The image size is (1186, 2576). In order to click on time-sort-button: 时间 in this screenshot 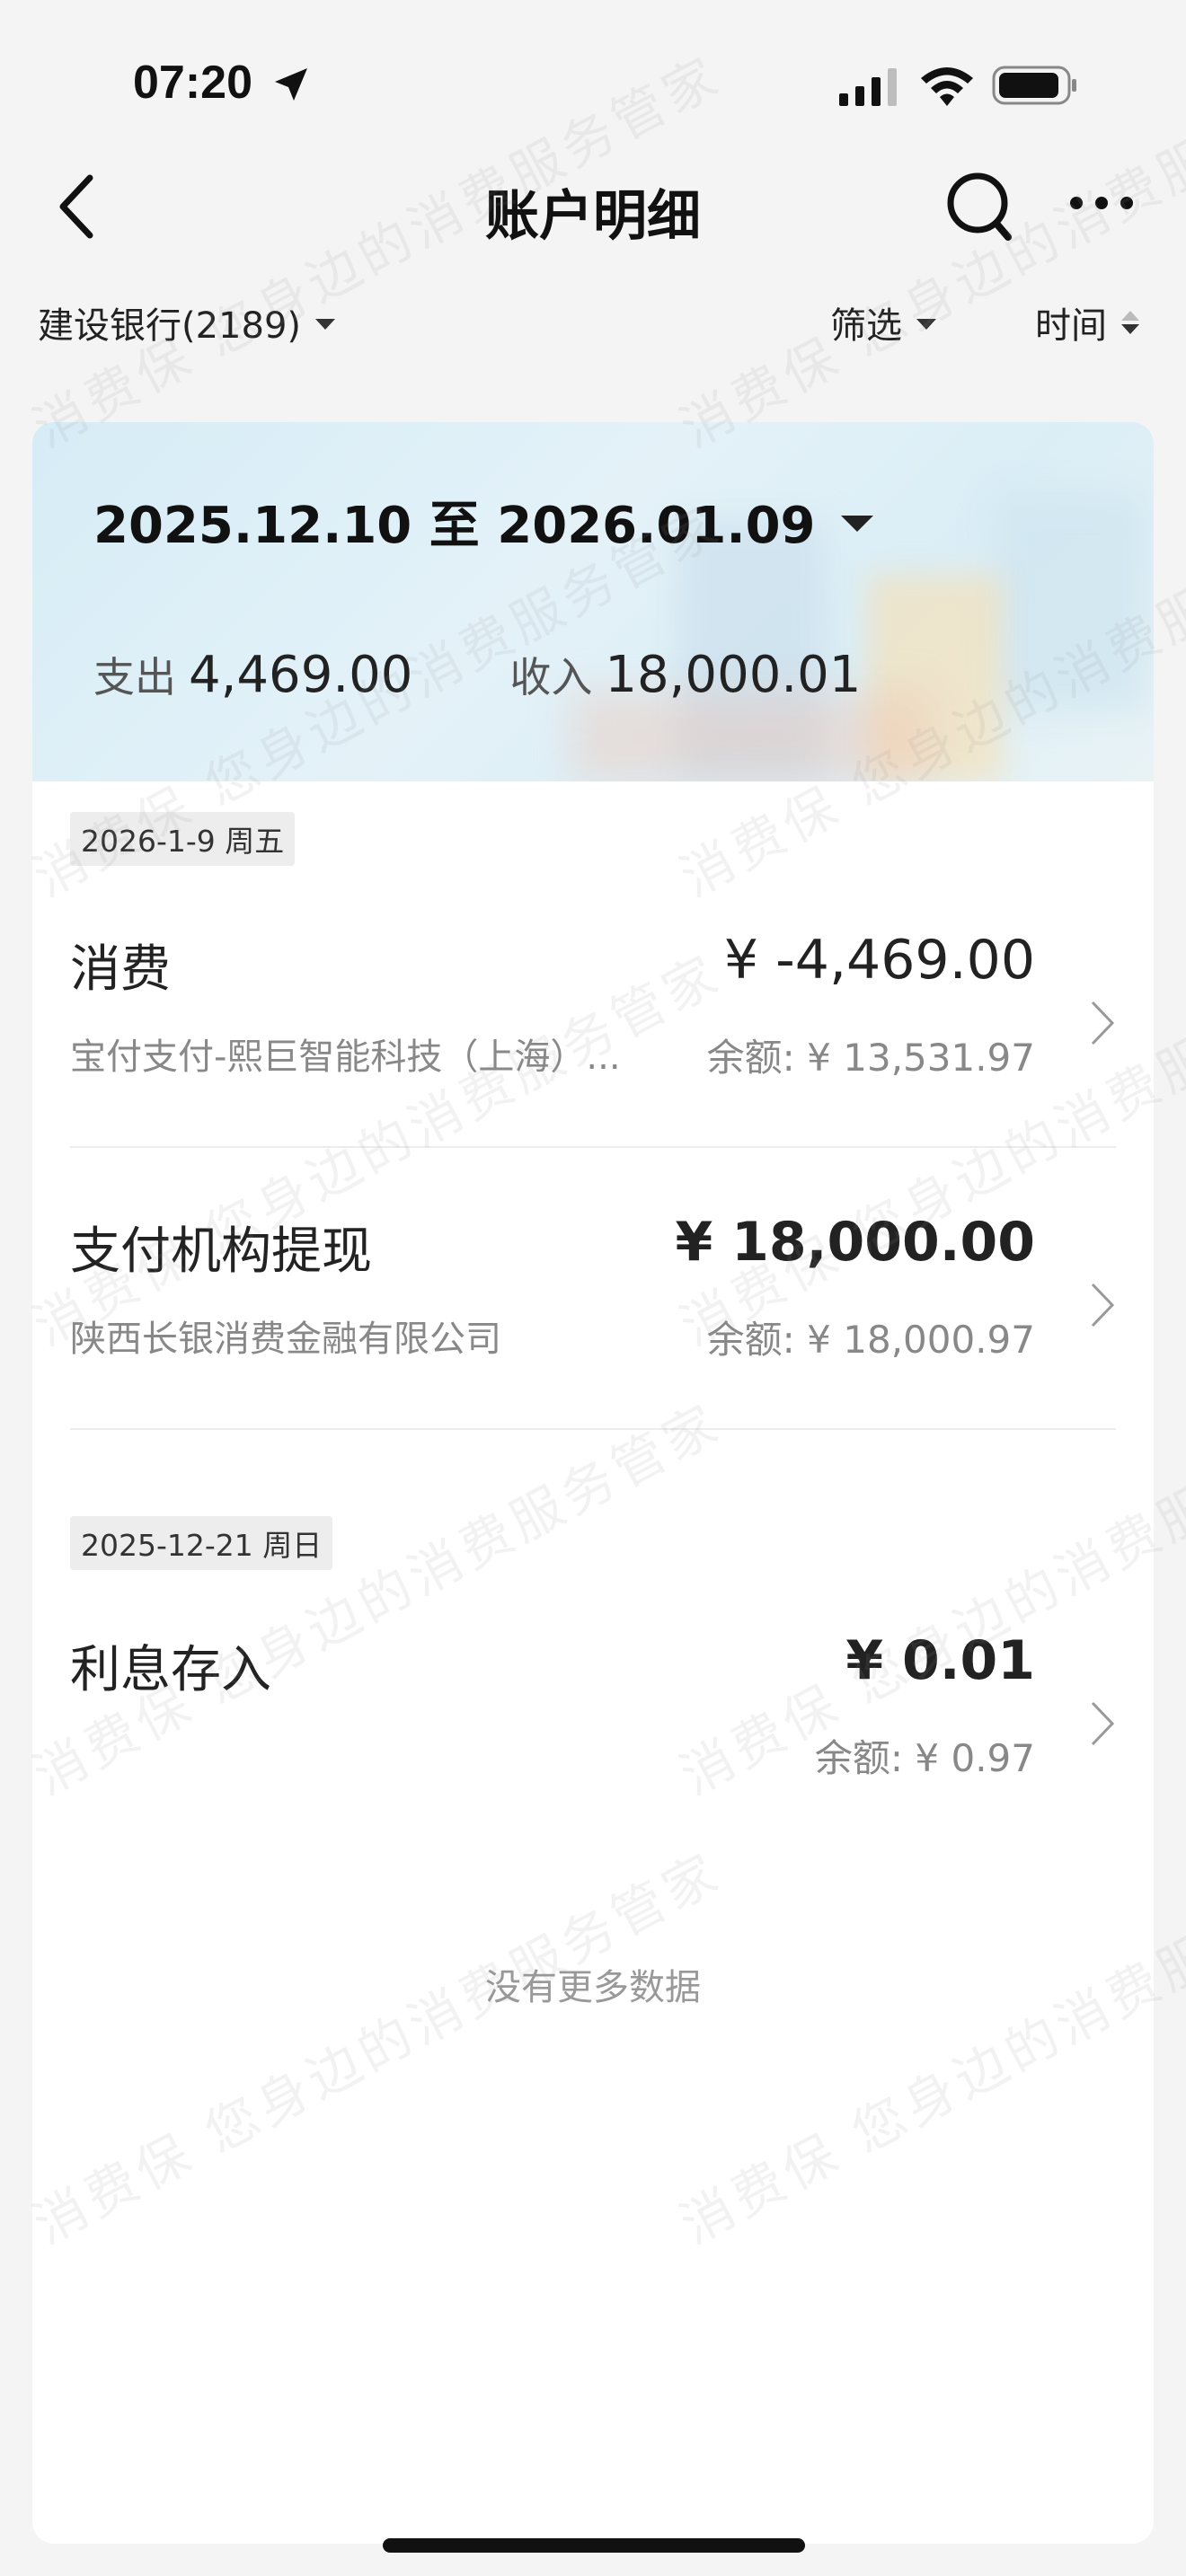, I will do `click(1087, 322)`.